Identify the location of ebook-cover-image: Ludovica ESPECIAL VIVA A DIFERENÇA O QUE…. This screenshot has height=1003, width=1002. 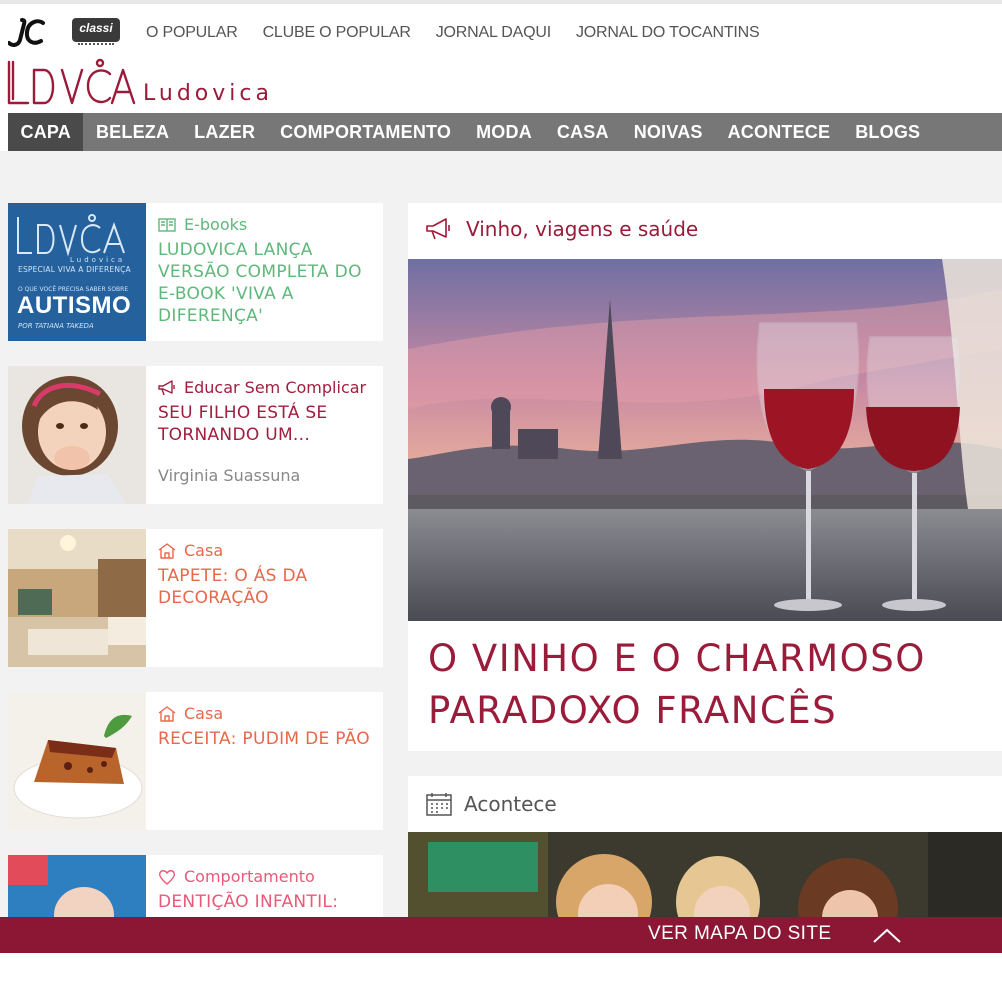
(77, 272).